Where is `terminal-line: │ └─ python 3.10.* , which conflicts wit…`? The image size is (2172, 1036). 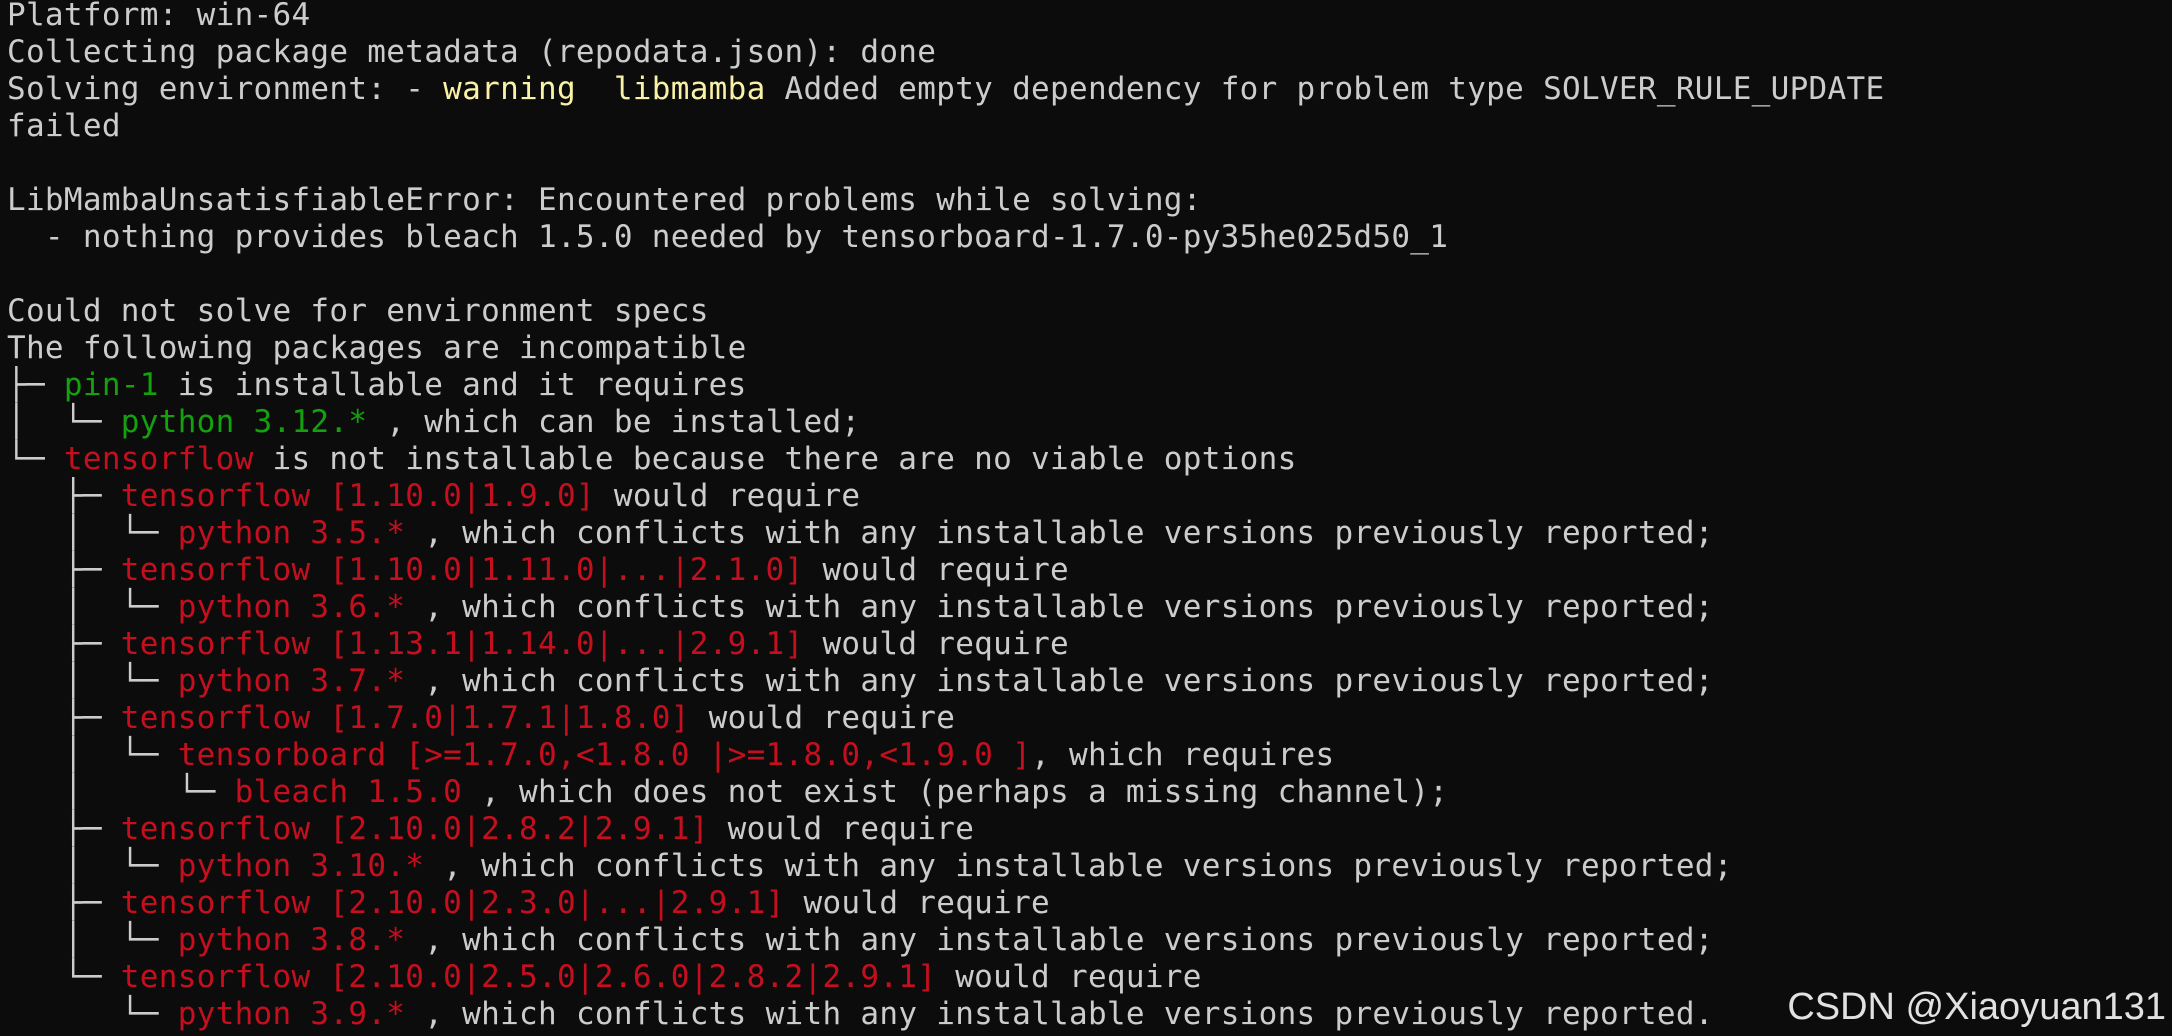 terminal-line: │ └─ python 3.10.* , which conflicts wit… is located at coordinates (1089, 866).